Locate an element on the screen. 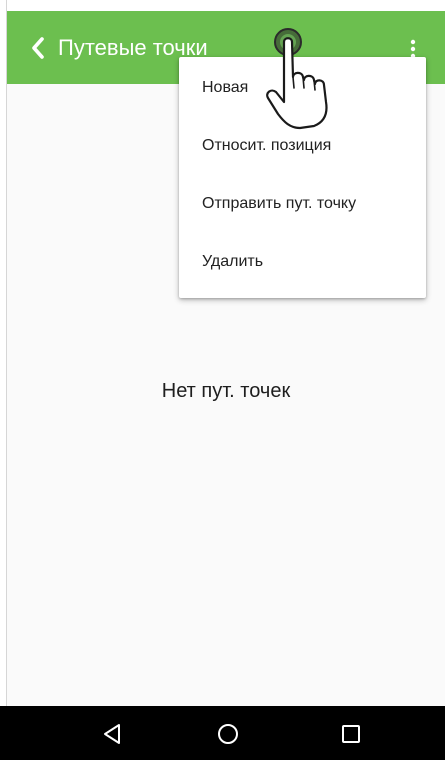  menu-item-relative-position: Относит. позиция is located at coordinates (302, 146).